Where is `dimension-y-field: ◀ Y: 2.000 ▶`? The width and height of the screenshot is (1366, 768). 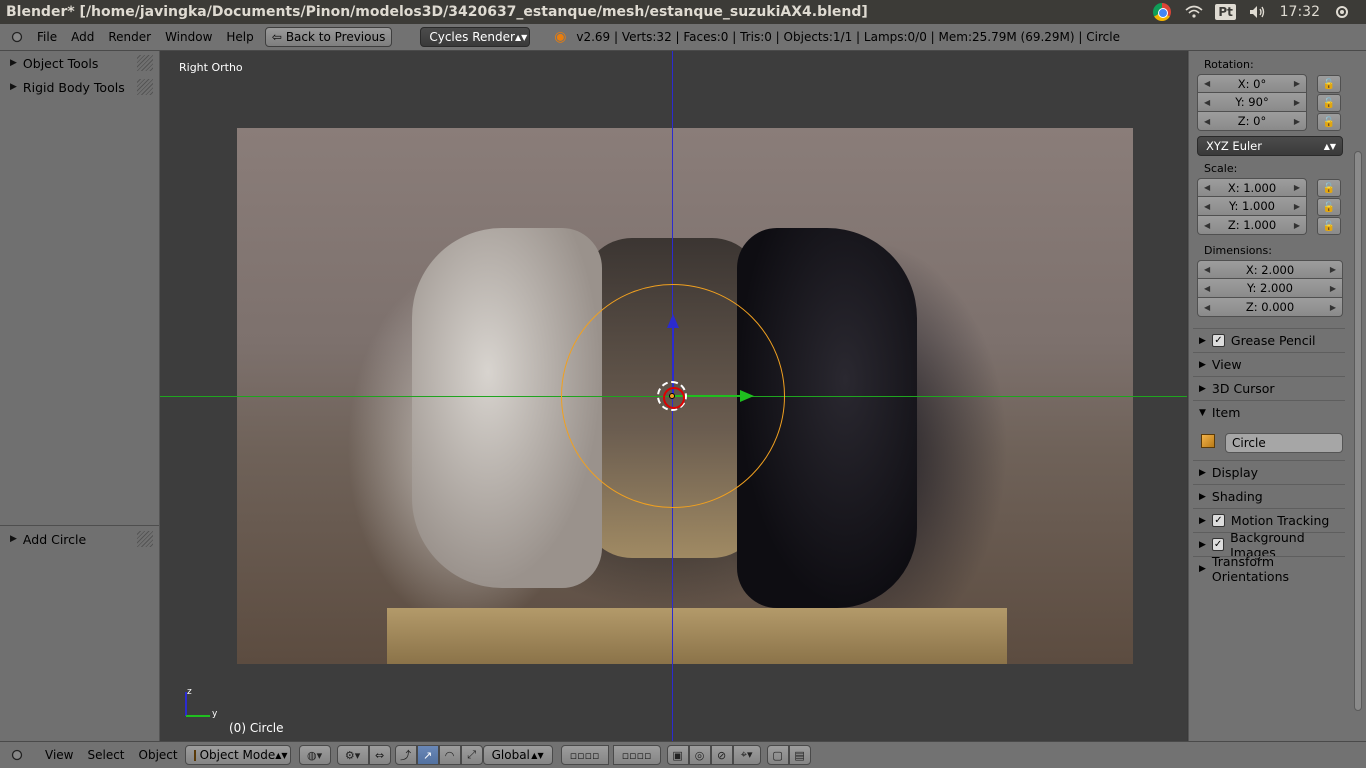 dimension-y-field: ◀ Y: 2.000 ▶ is located at coordinates (1270, 288).